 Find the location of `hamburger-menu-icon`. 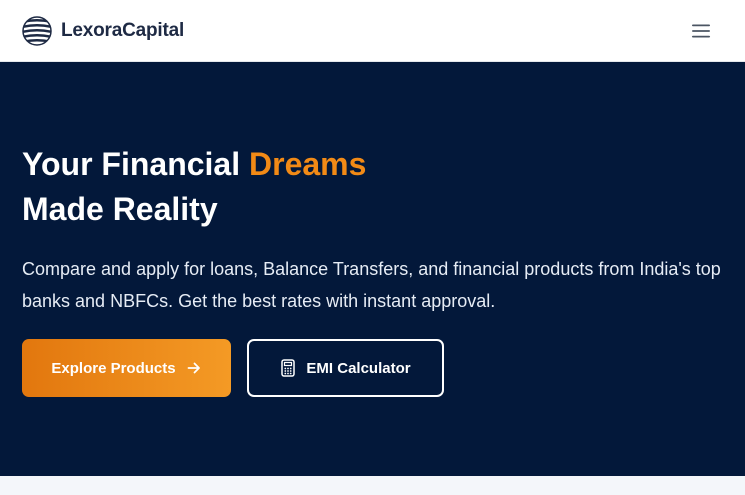

hamburger-menu-icon is located at coordinates (701, 31).